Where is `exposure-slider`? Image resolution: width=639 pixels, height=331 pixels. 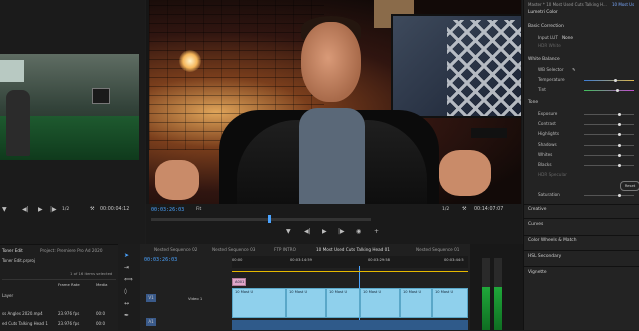 exposure-slider is located at coordinates (619, 114).